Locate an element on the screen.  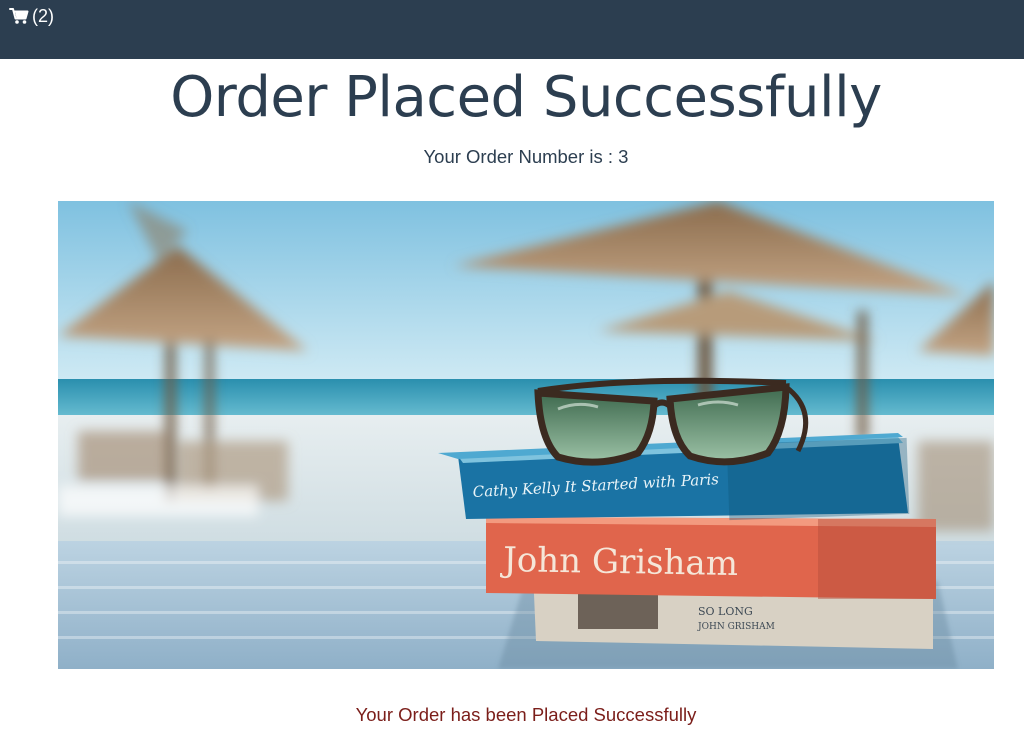
book-title-john-grisham: John Grisham is located at coordinates (619, 562).